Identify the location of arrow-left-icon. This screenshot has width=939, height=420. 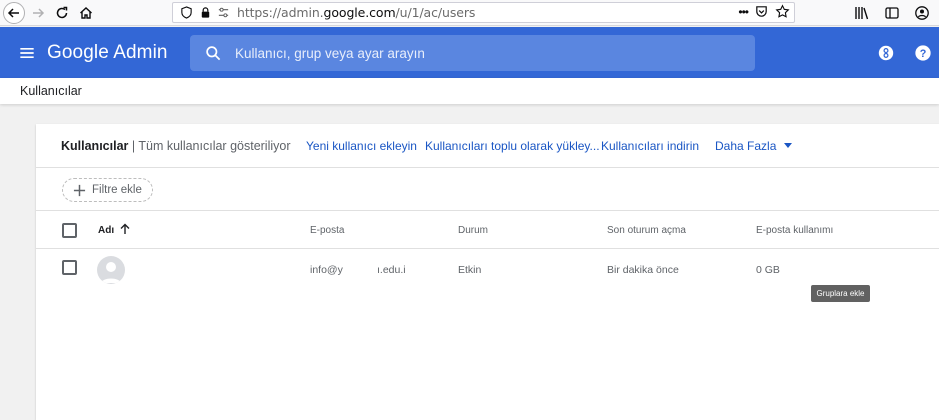
(13, 12).